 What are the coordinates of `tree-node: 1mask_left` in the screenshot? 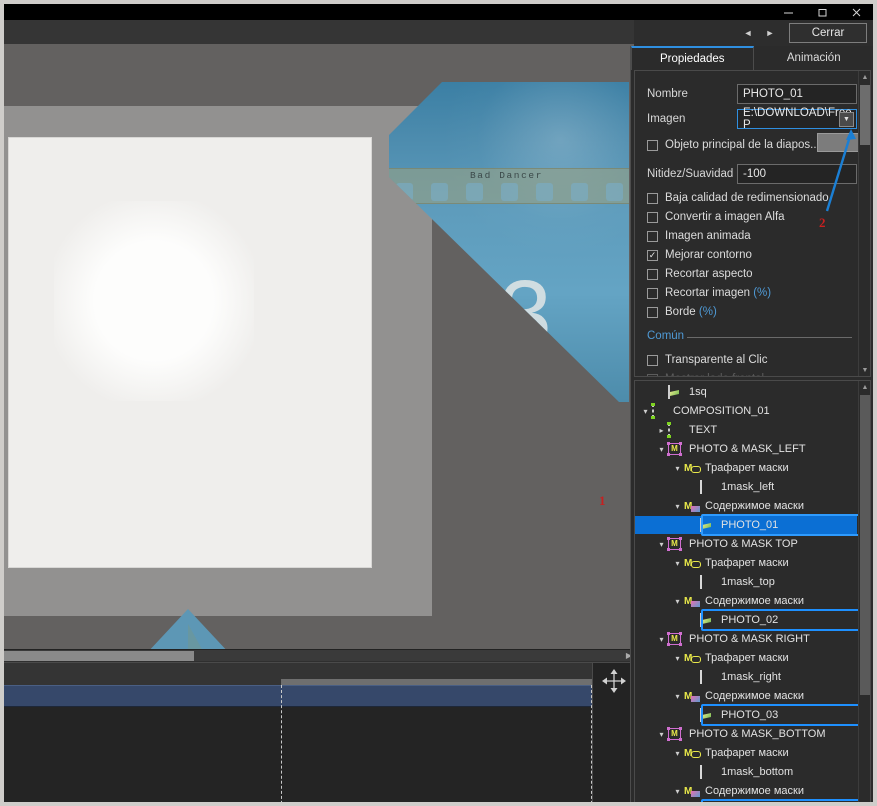 It's located at (746, 487).